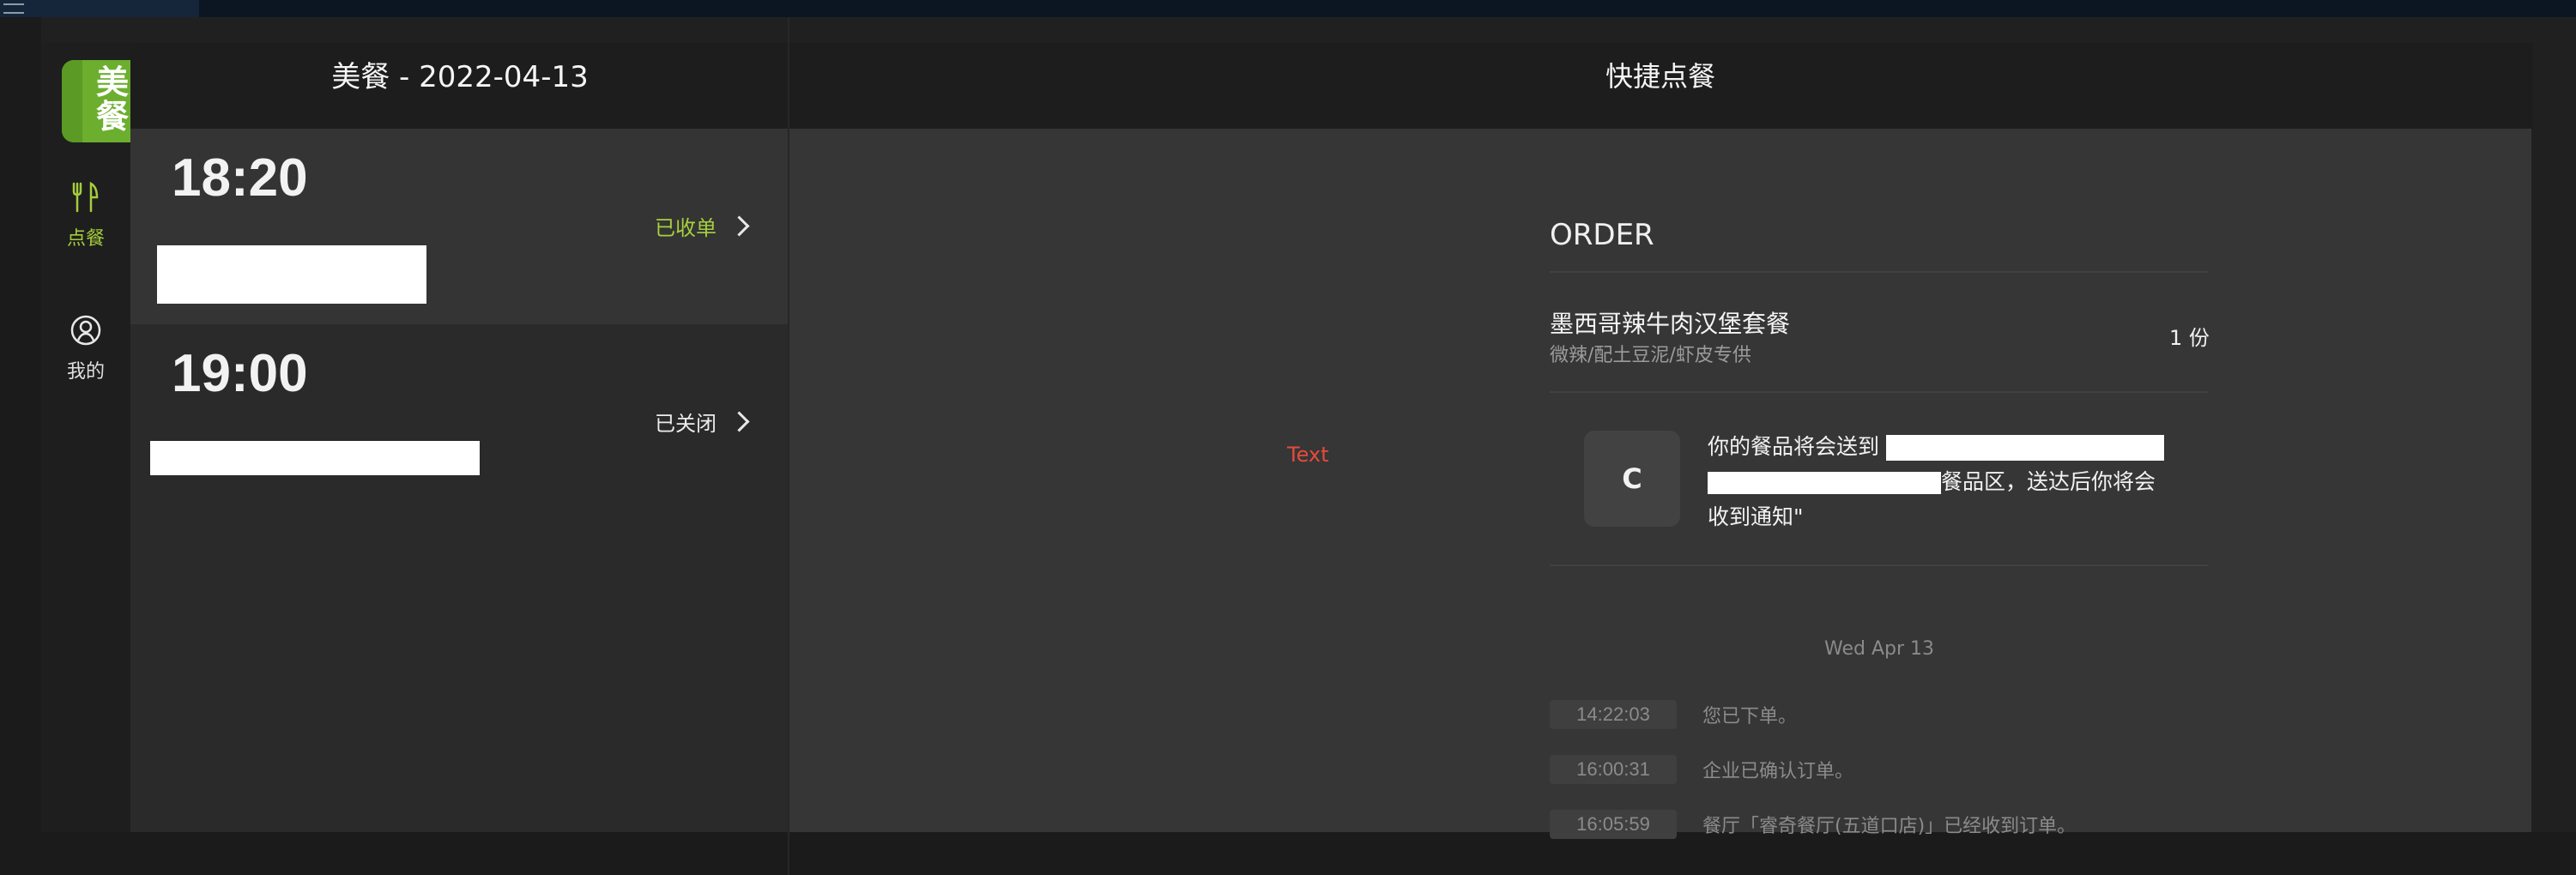  Describe the element at coordinates (1308, 455) in the screenshot. I see `placeholder-text: Text` at that location.